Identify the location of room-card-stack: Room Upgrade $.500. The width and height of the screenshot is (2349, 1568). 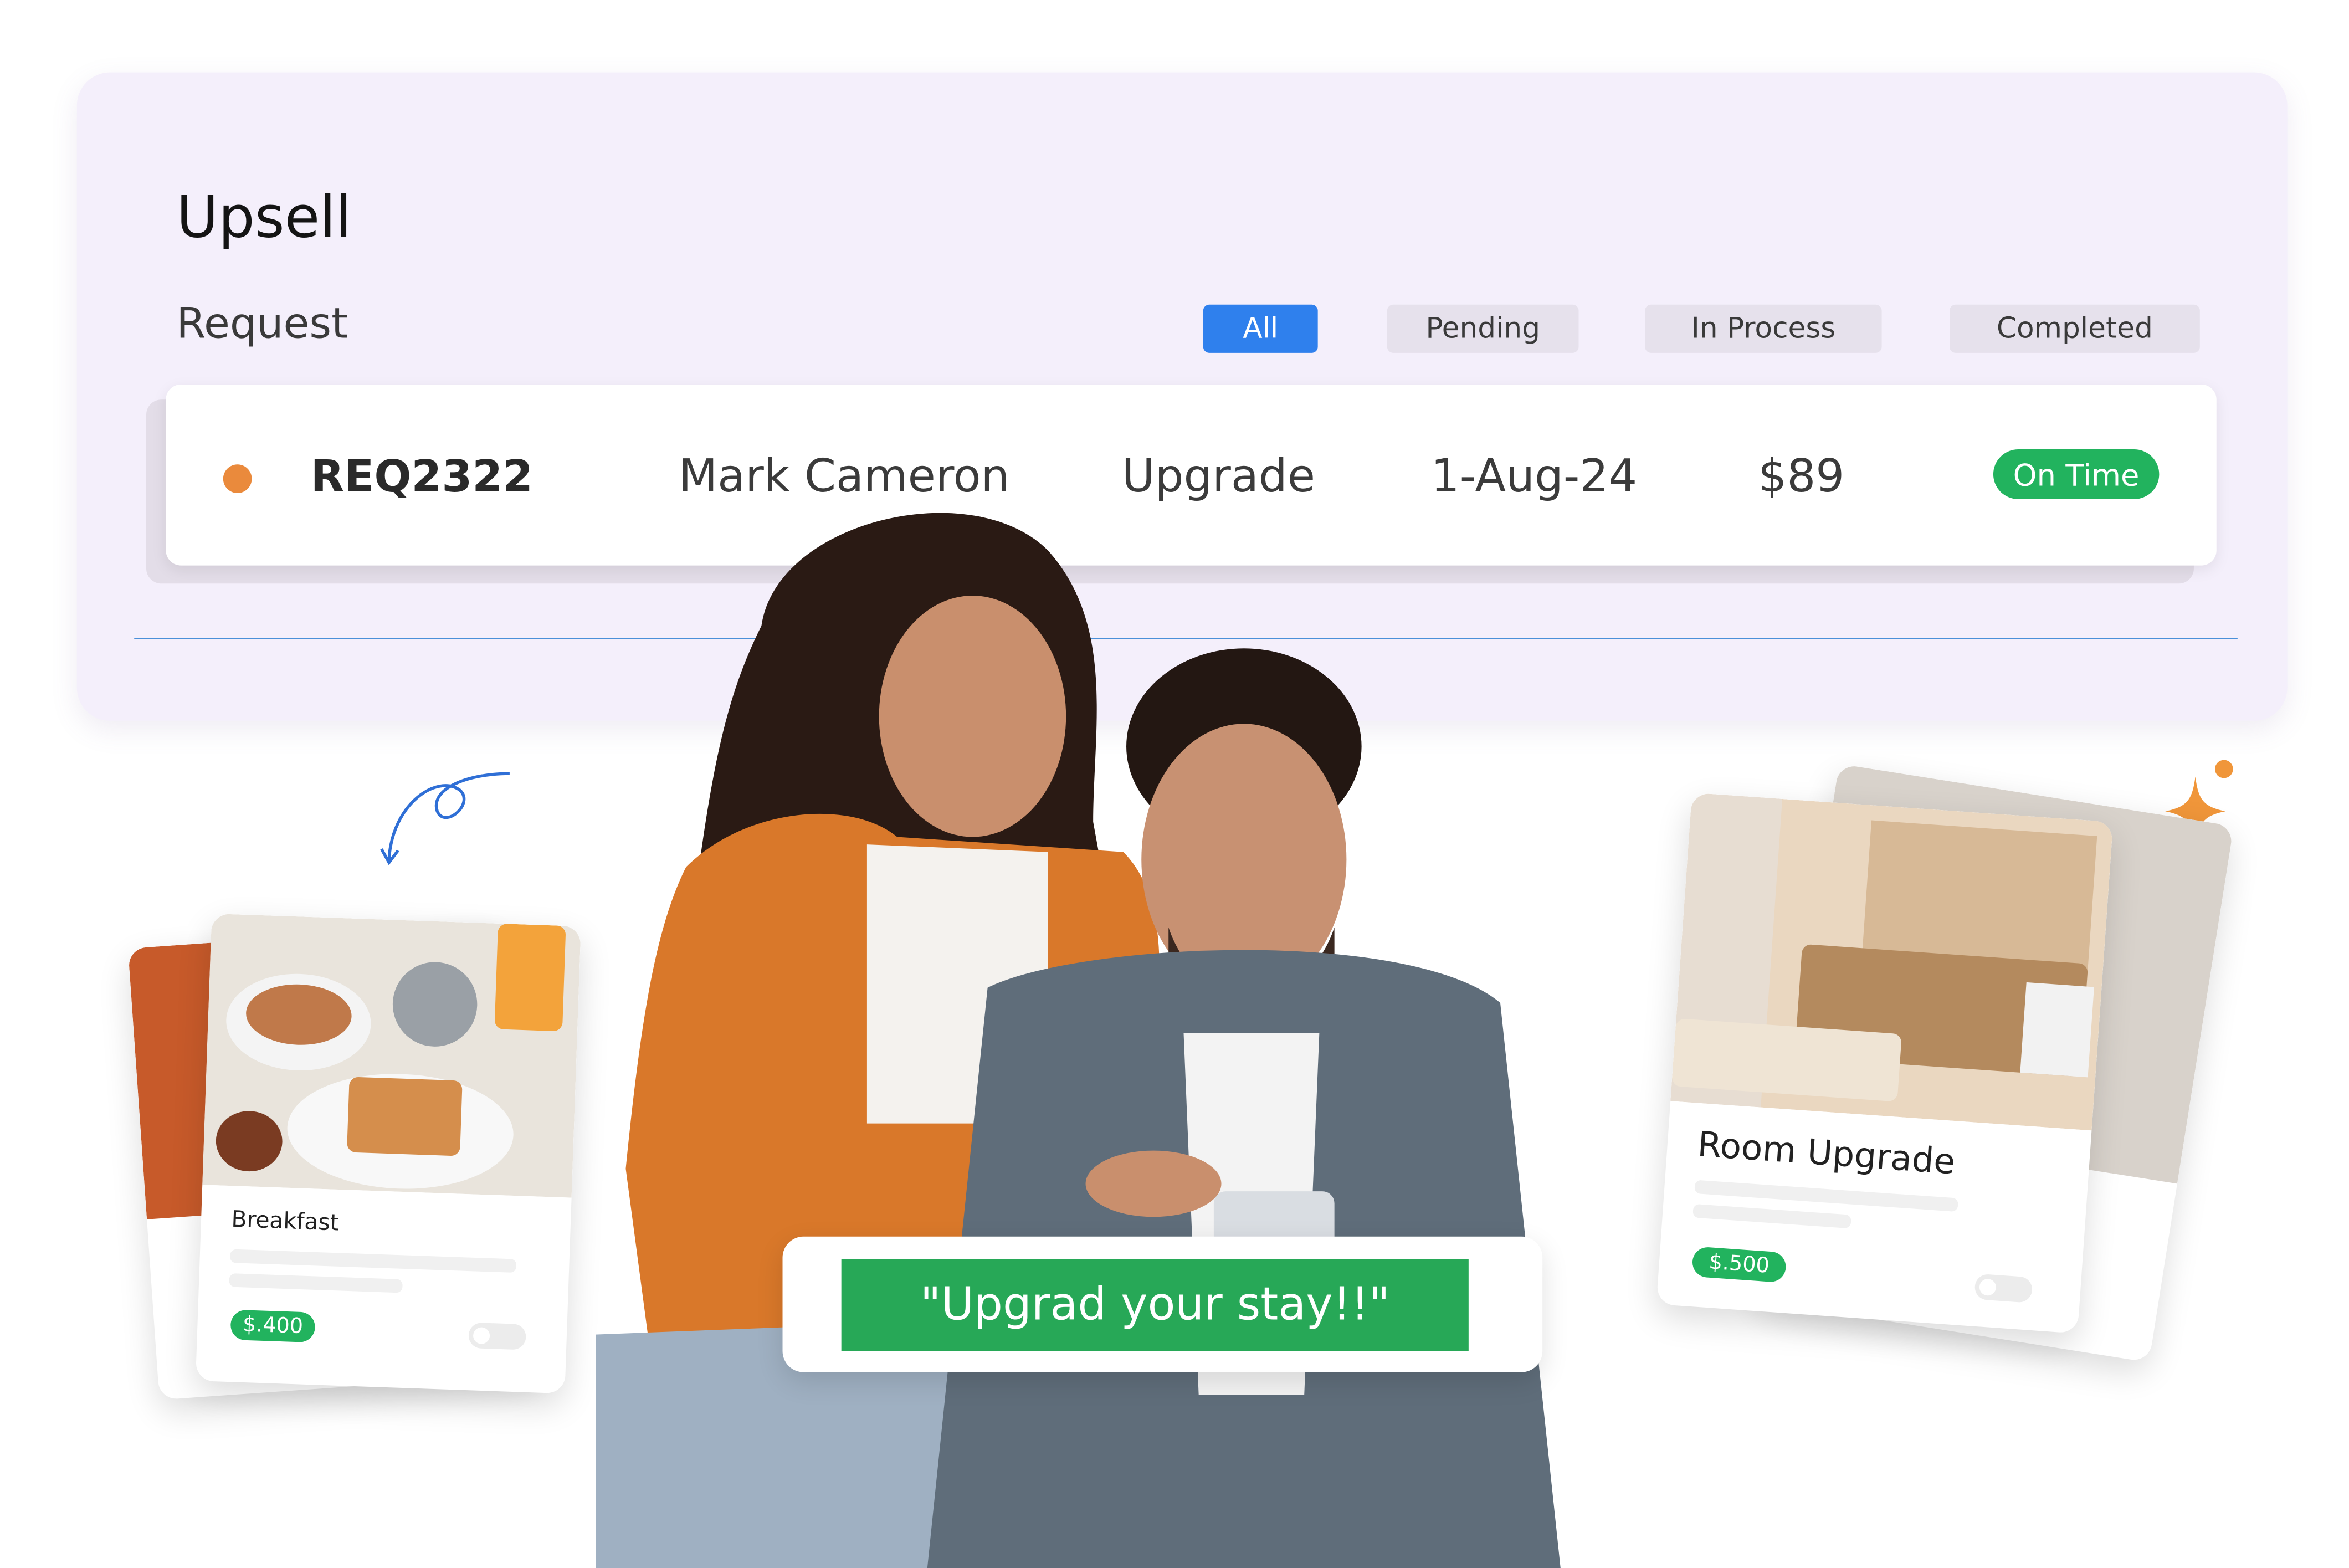
(1942, 1070).